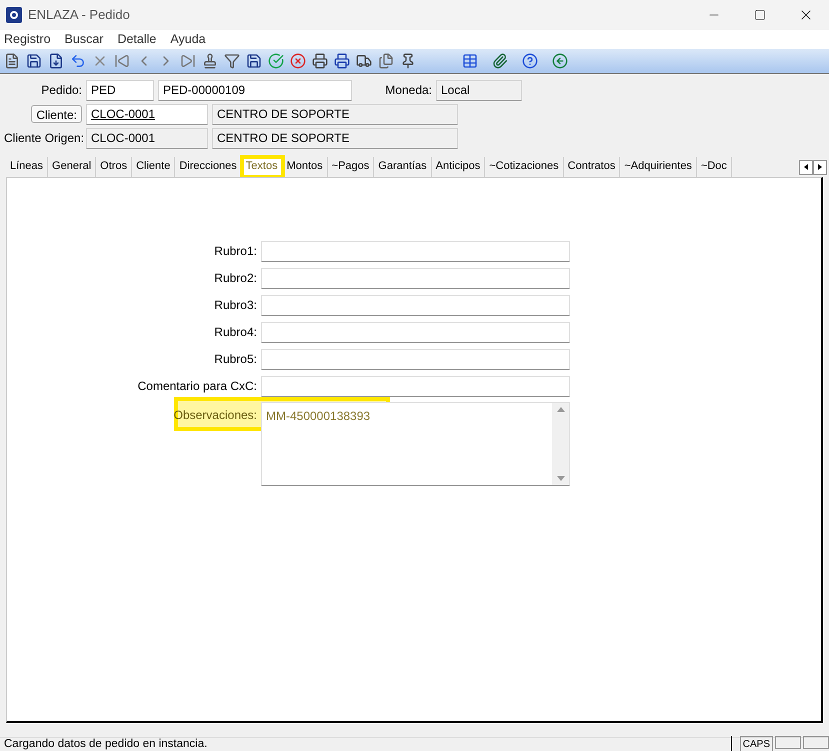 The height and width of the screenshot is (751, 829). Describe the element at coordinates (56, 114) in the screenshot. I see `client-button: Cliente:` at that location.